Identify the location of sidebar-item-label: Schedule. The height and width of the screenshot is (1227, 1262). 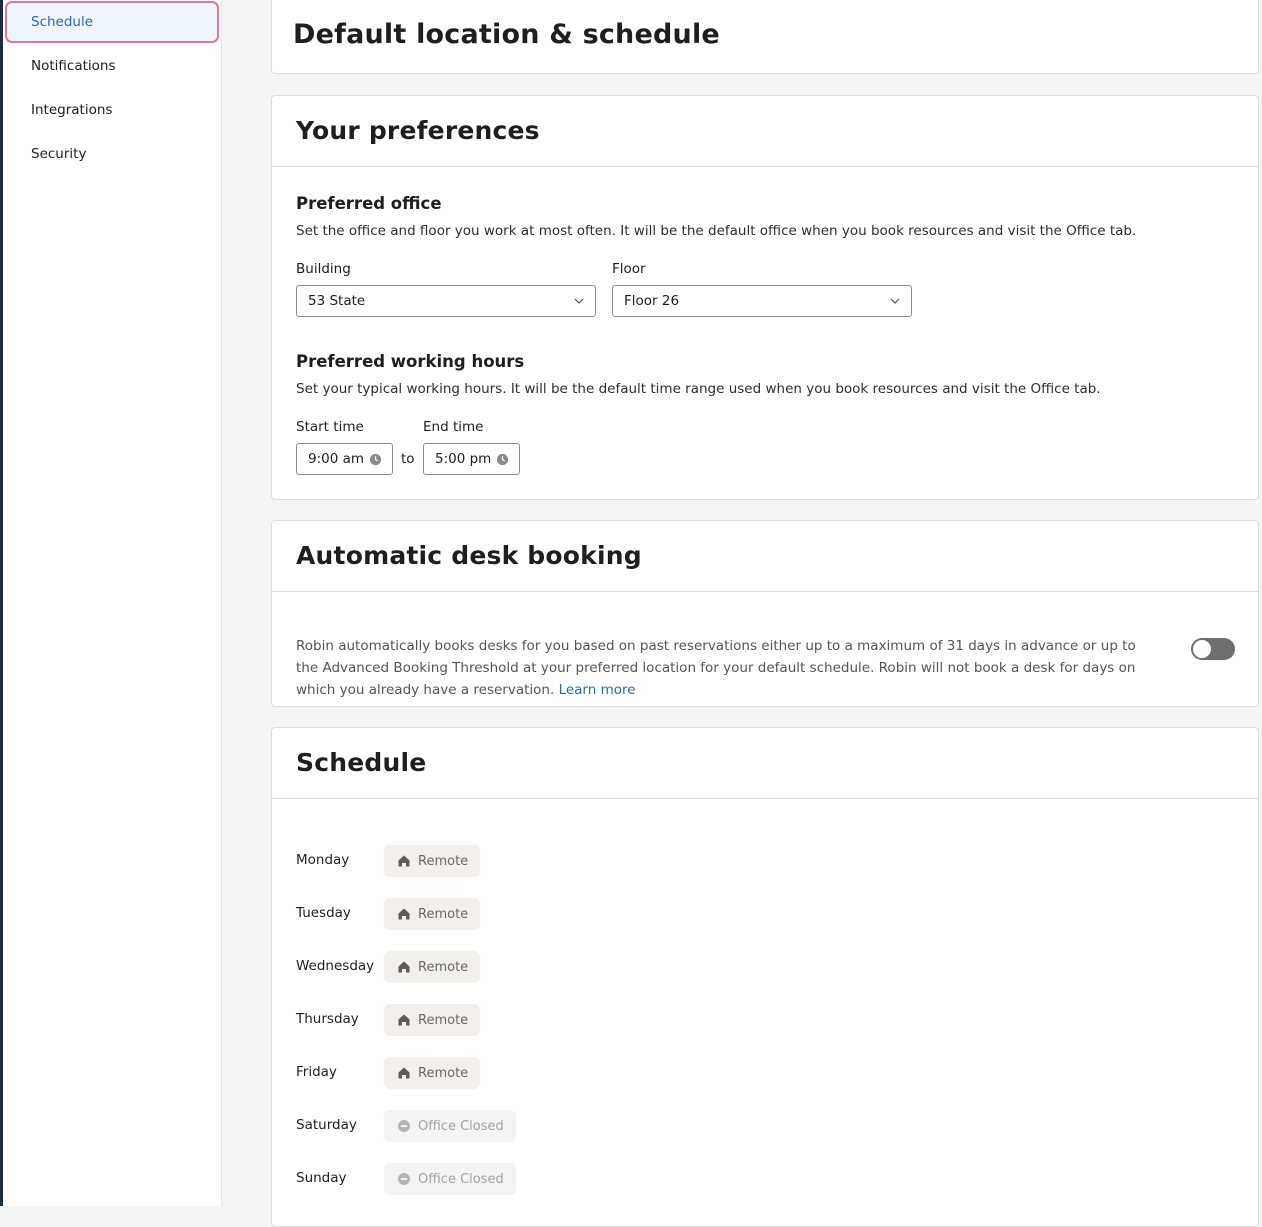
(62, 22).